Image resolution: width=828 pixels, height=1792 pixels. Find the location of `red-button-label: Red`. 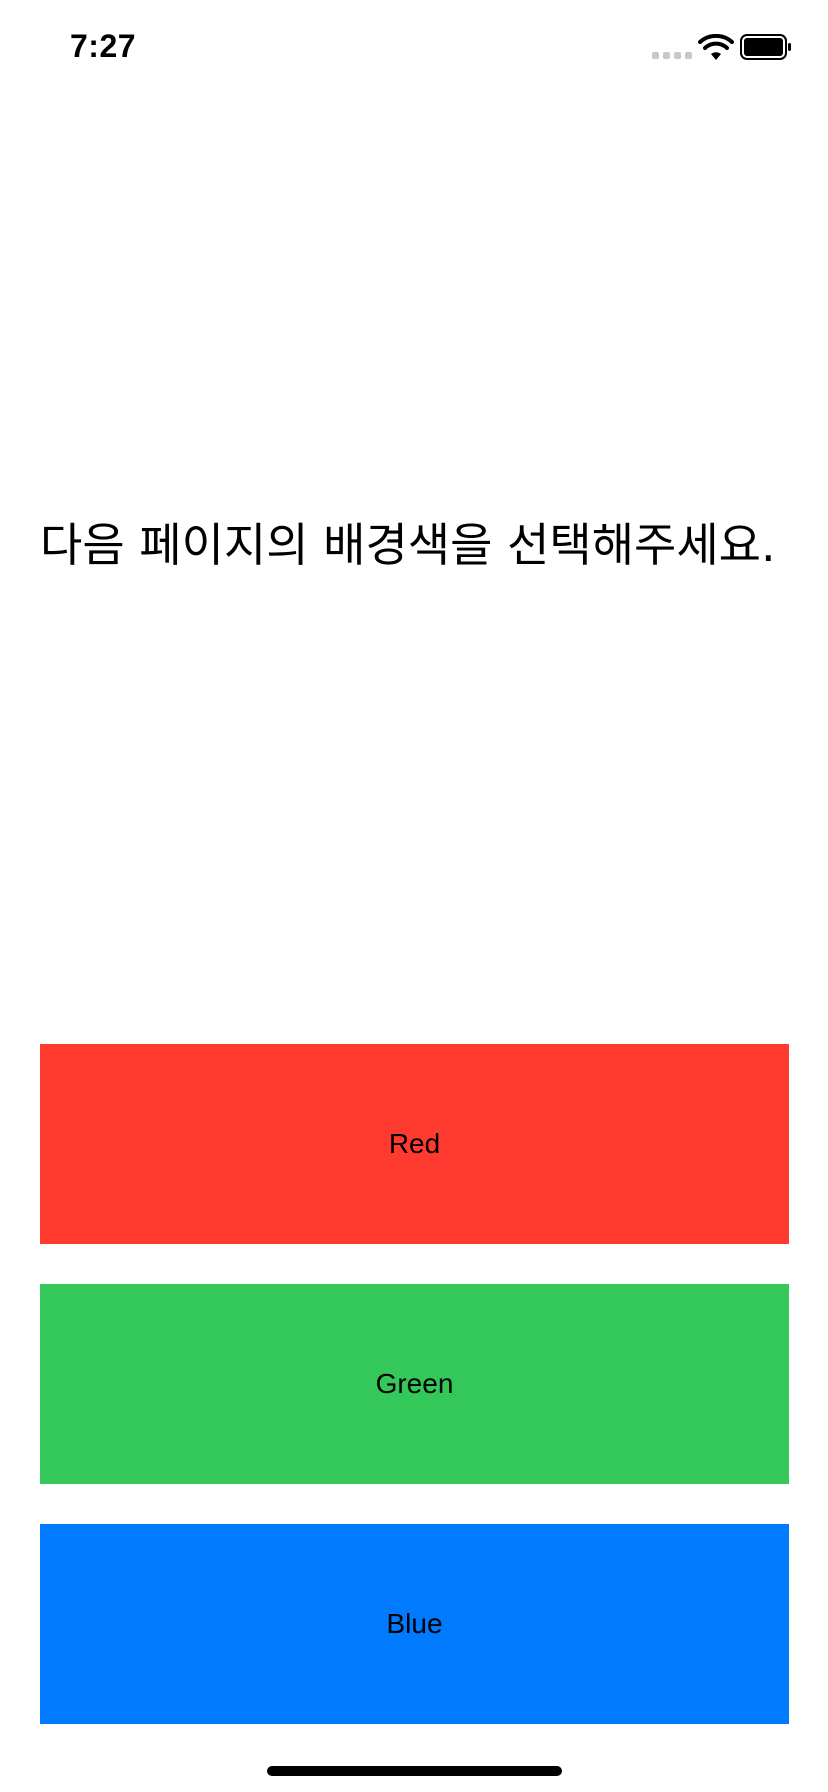

red-button-label: Red is located at coordinates (414, 1143).